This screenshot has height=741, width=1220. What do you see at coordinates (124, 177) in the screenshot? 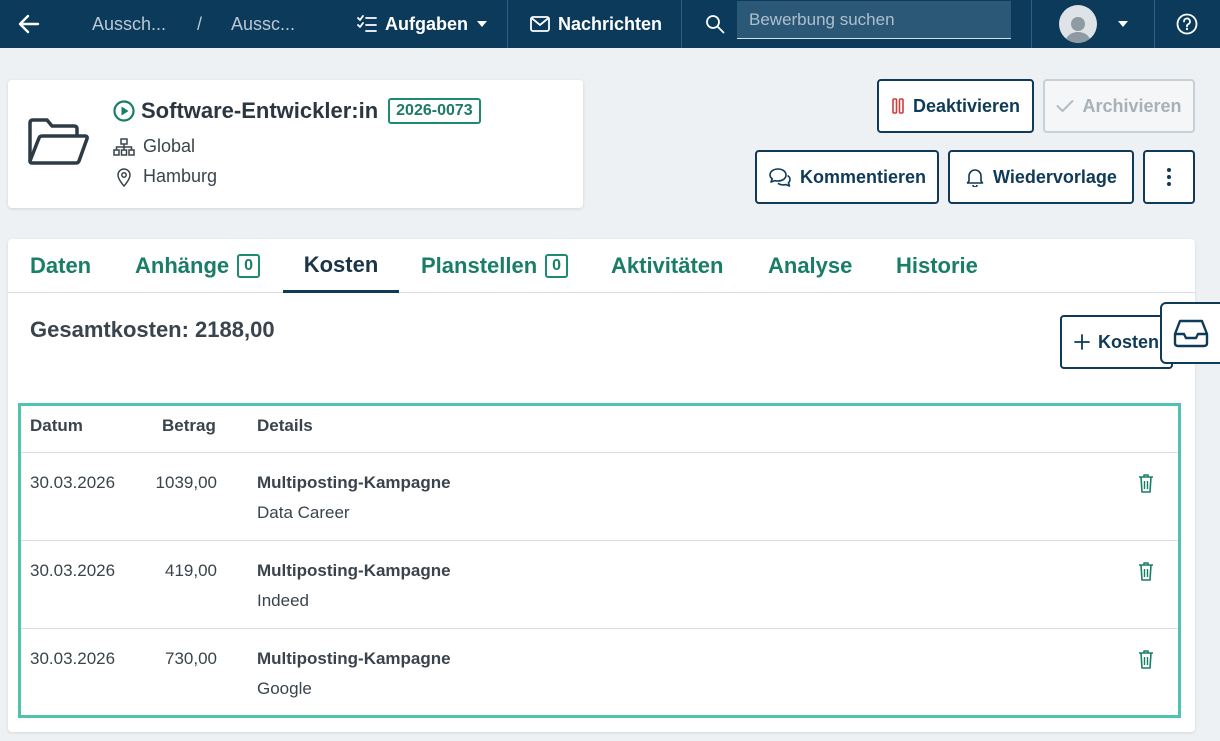
I see `location-pin-icon` at bounding box center [124, 177].